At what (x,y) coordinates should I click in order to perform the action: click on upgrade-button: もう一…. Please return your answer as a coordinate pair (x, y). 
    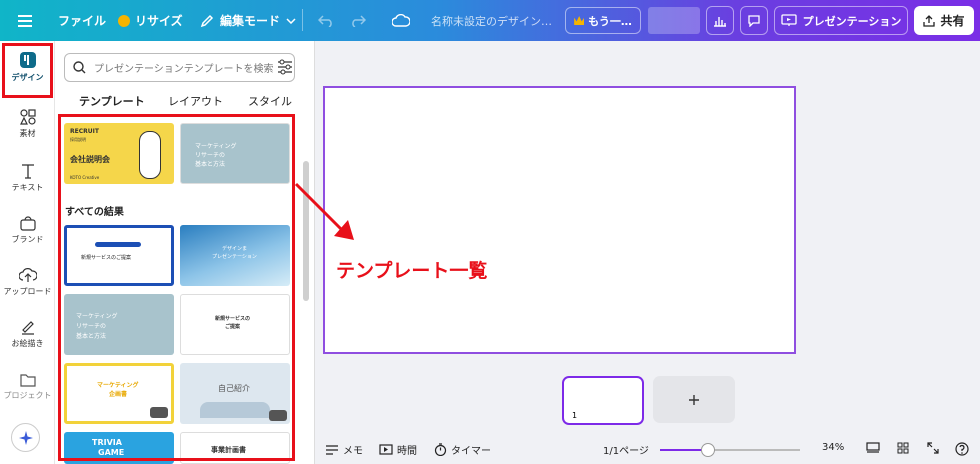
    Looking at the image, I should click on (603, 20).